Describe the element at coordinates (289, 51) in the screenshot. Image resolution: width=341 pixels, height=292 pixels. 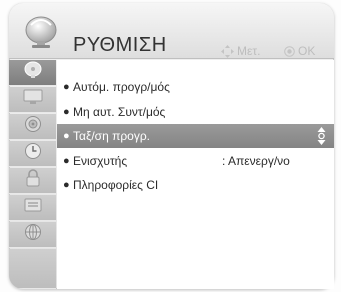
I see `ok-button-icon` at that location.